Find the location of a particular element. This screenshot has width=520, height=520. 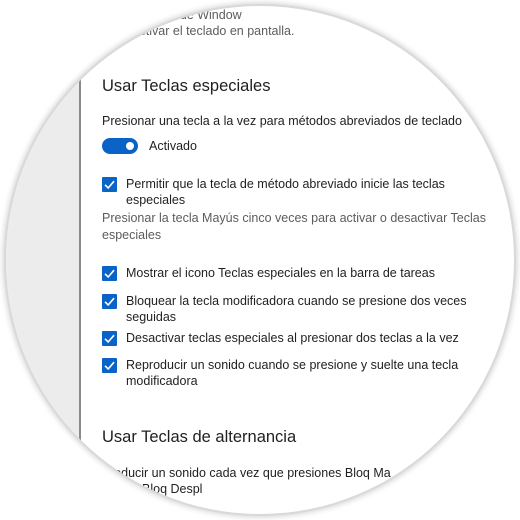

partial-text-line-2: o desactivar el teclado en pantalla. is located at coordinates (198, 31).